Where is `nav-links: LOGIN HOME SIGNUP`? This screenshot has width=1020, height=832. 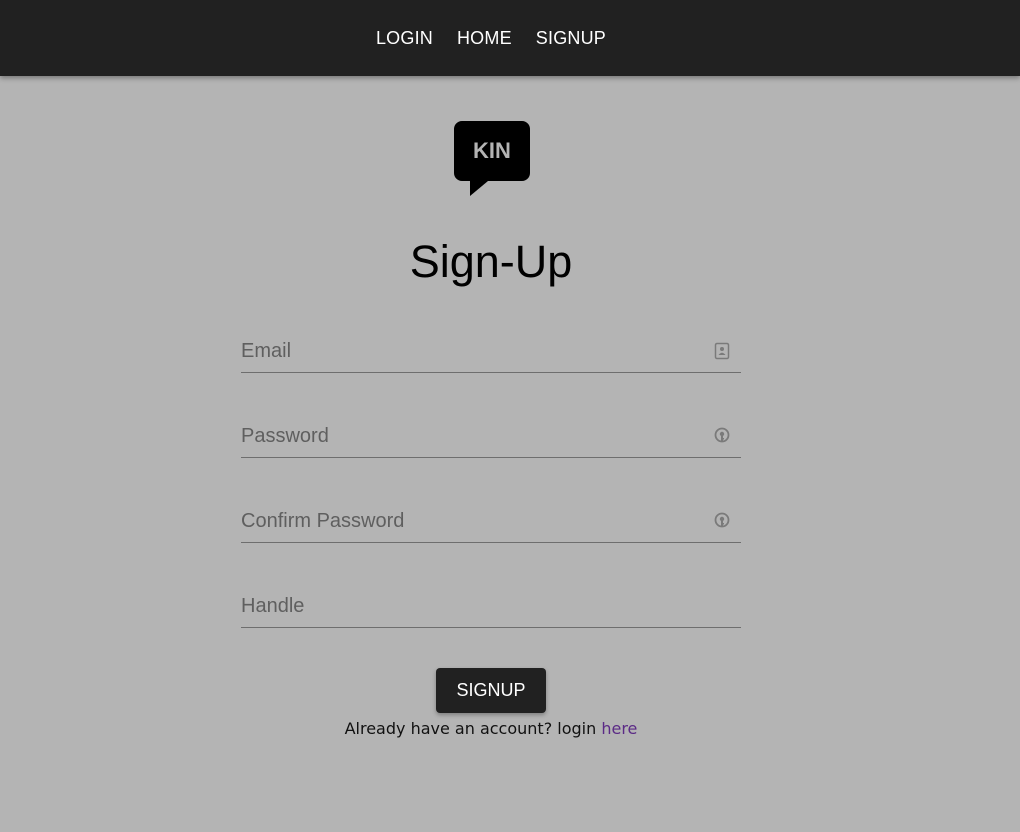 nav-links: LOGIN HOME SIGNUP is located at coordinates (491, 38).